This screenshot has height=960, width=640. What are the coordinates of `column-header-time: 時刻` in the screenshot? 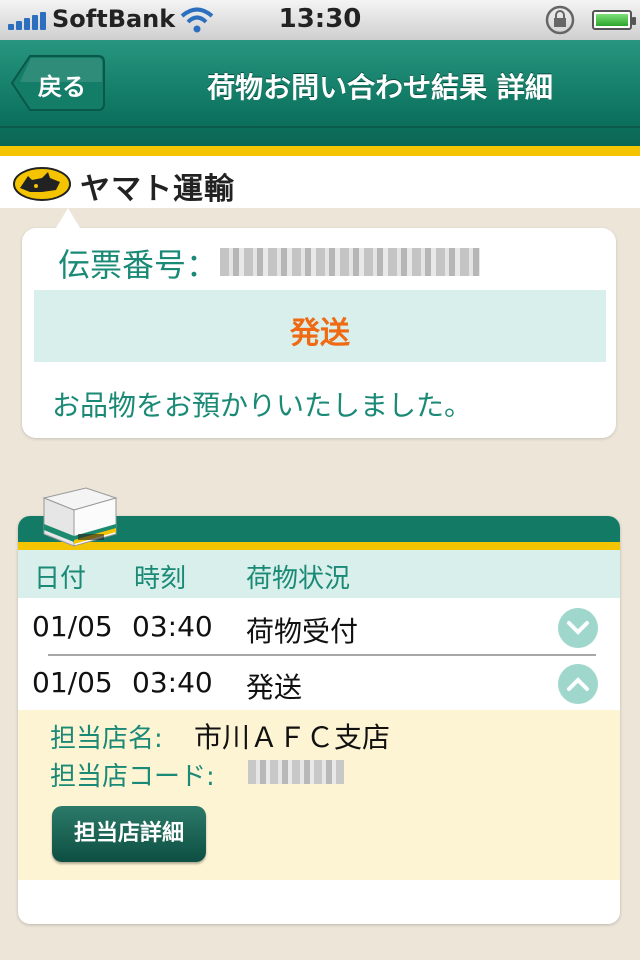 It's located at (160, 579).